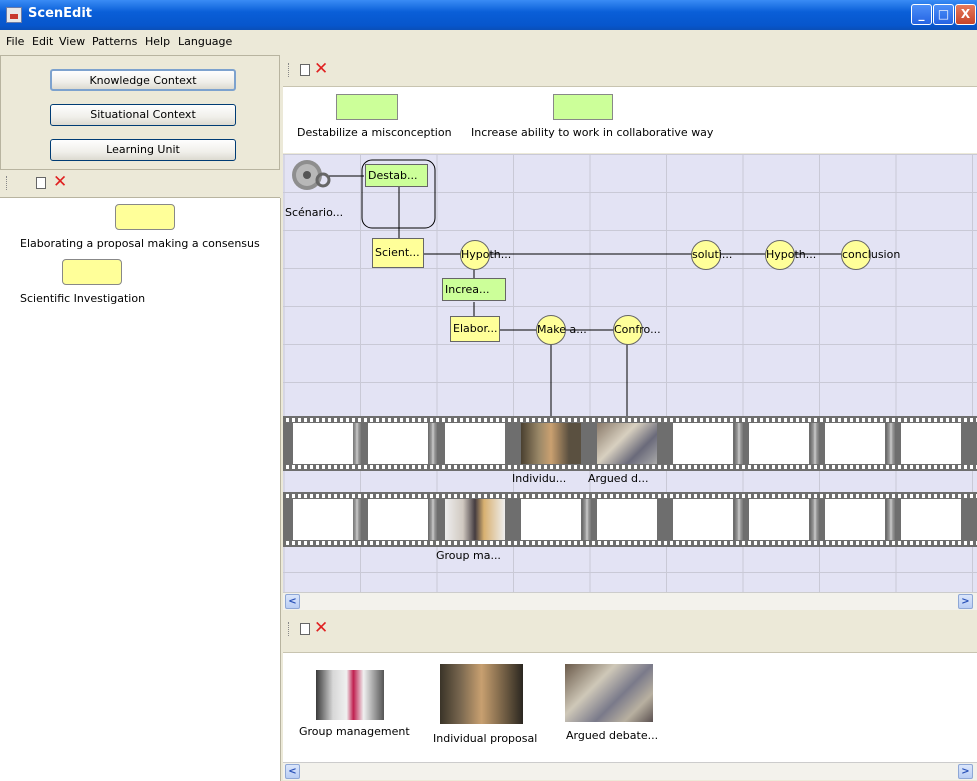 This screenshot has height=781, width=977. Describe the element at coordinates (14, 15) in the screenshot. I see `app-icon` at that location.